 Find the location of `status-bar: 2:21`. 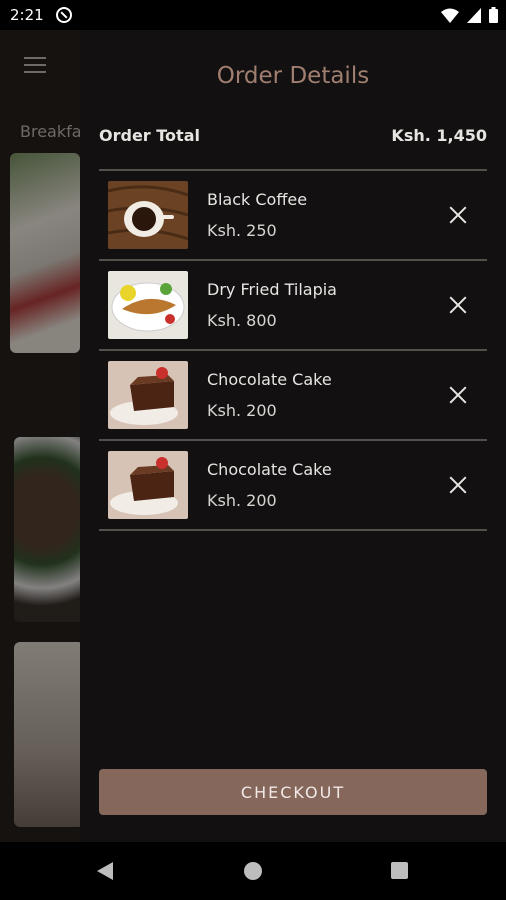

status-bar: 2:21 is located at coordinates (253, 15).